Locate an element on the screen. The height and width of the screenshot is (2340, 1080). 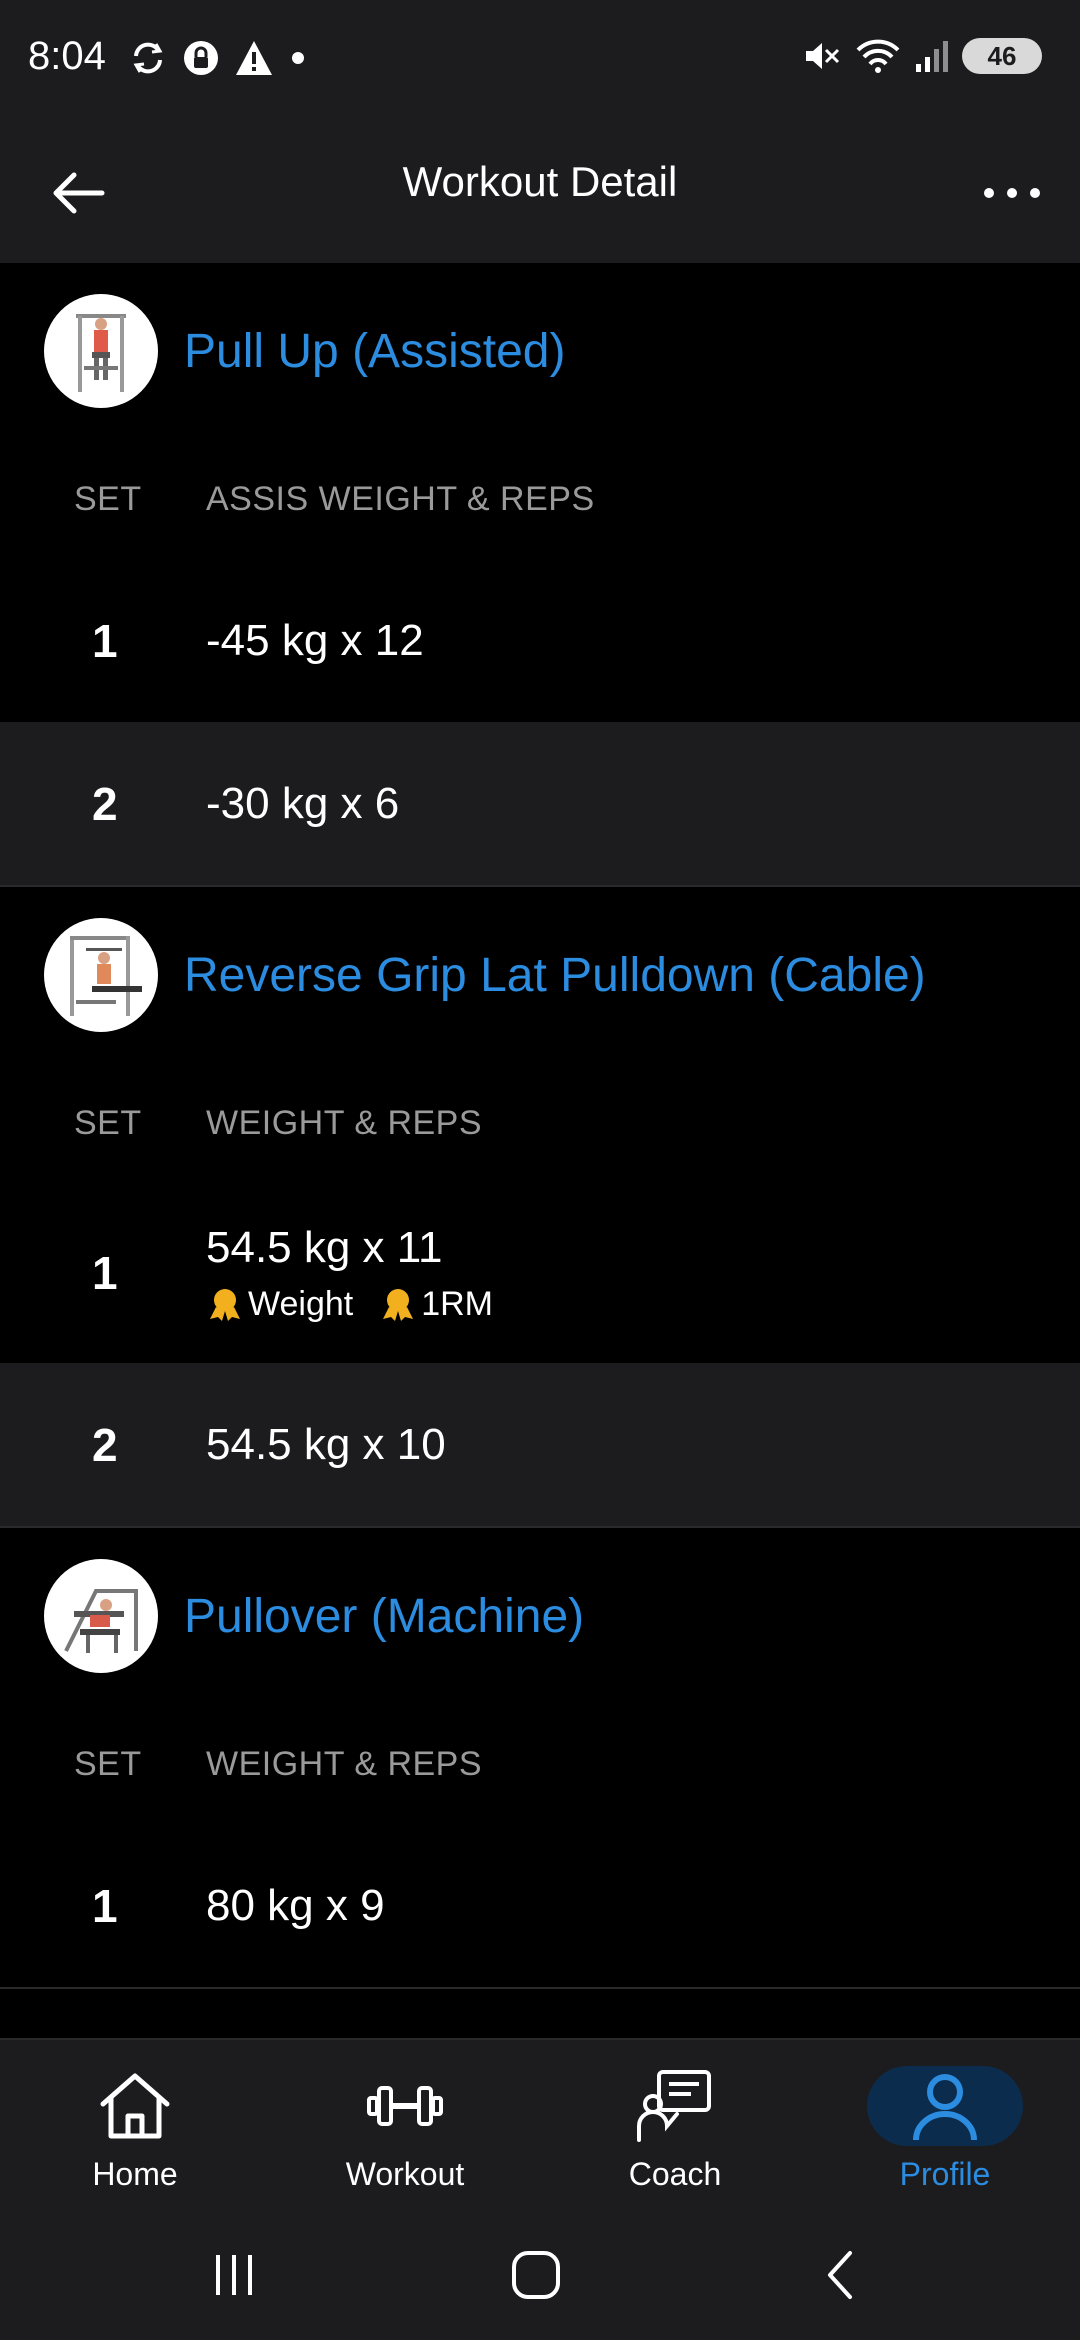
nav-label-coach: Coach is located at coordinates (675, 2174).